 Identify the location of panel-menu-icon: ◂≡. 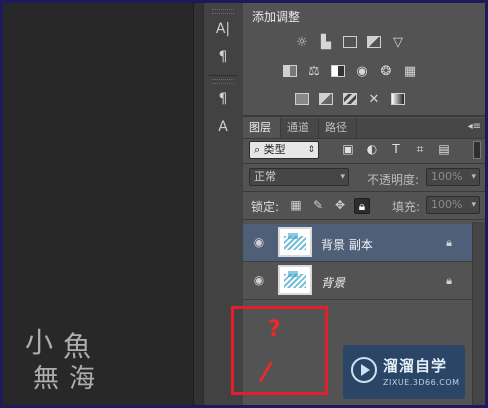
(474, 126).